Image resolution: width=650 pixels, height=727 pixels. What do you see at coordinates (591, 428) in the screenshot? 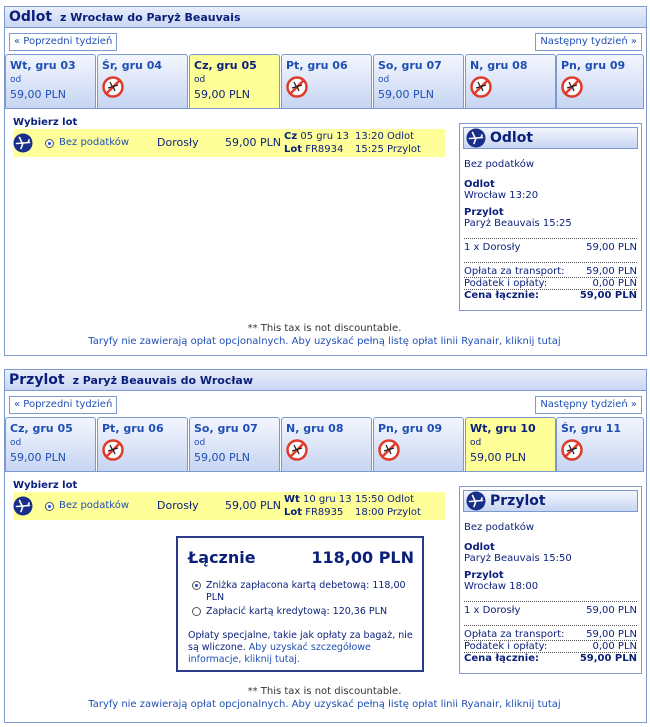
I see `day-label: Śr, gru 11` at bounding box center [591, 428].